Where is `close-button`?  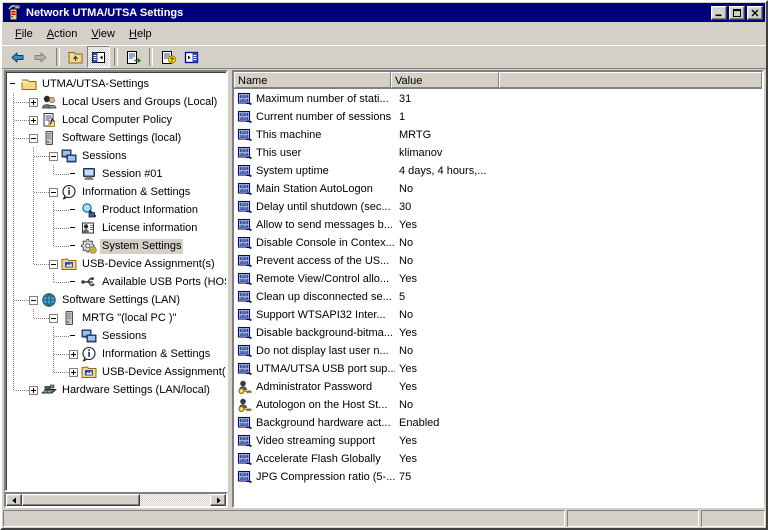
close-button is located at coordinates (755, 12).